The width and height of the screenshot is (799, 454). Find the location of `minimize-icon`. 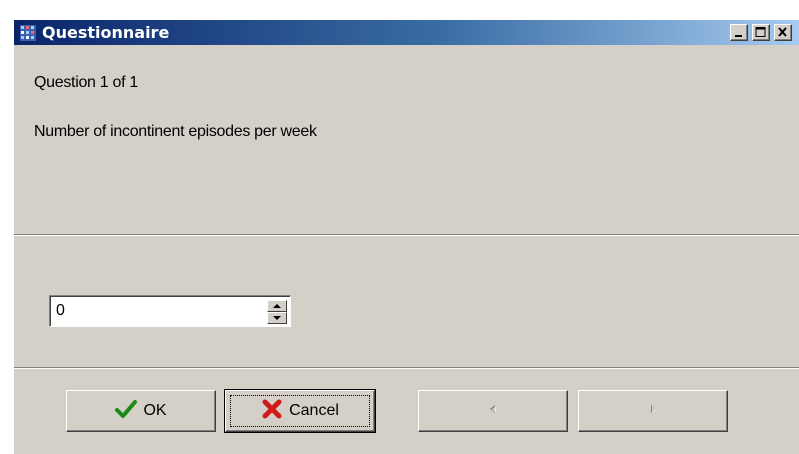

minimize-icon is located at coordinates (738, 36).